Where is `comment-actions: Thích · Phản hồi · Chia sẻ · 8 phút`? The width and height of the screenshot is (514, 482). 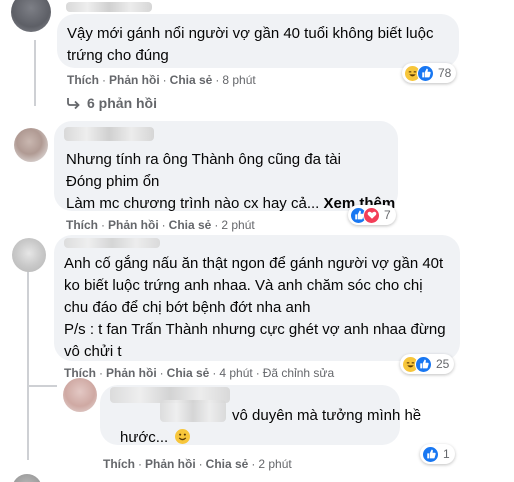 comment-actions: Thích · Phản hồi · Chia sẻ · 8 phút is located at coordinates (161, 80).